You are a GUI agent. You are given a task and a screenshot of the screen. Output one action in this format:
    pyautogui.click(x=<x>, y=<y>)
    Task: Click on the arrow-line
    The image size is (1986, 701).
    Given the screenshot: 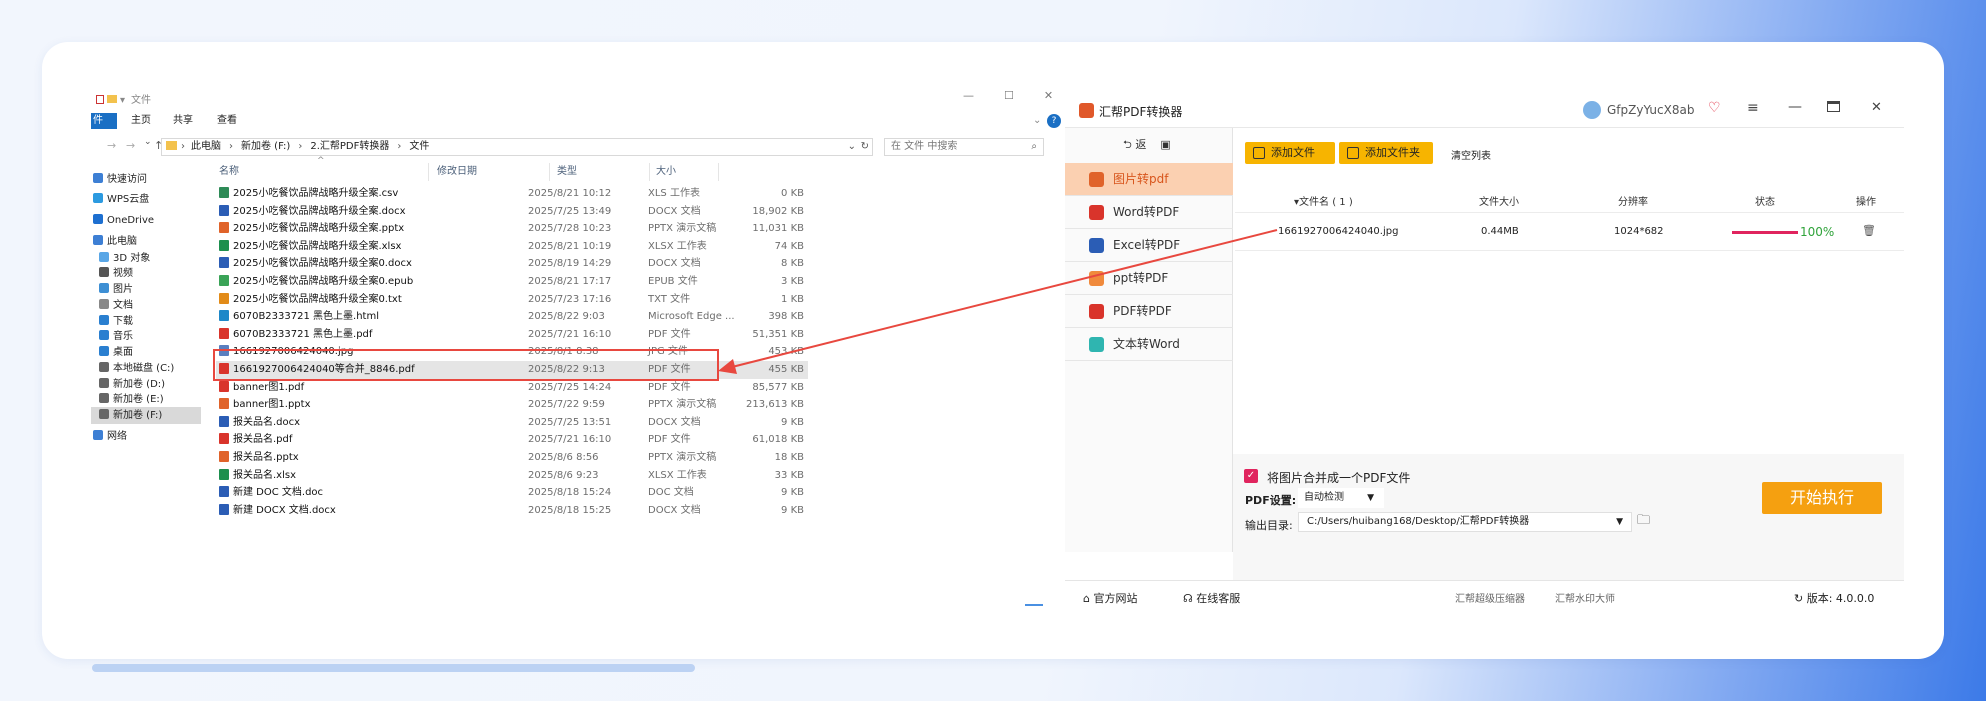 What is the action you would take?
    pyautogui.click(x=1002, y=299)
    